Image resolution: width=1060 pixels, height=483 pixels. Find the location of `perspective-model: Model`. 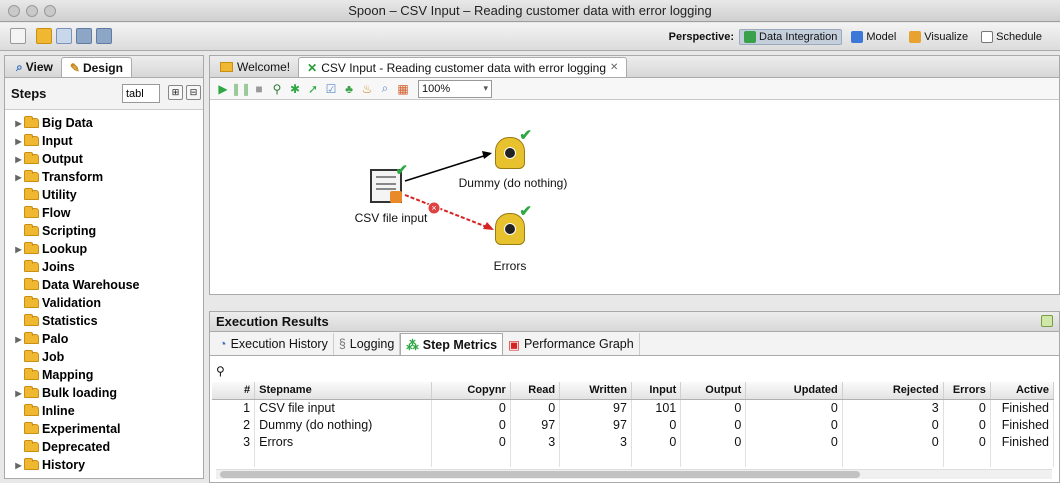

perspective-model: Model is located at coordinates (873, 37).